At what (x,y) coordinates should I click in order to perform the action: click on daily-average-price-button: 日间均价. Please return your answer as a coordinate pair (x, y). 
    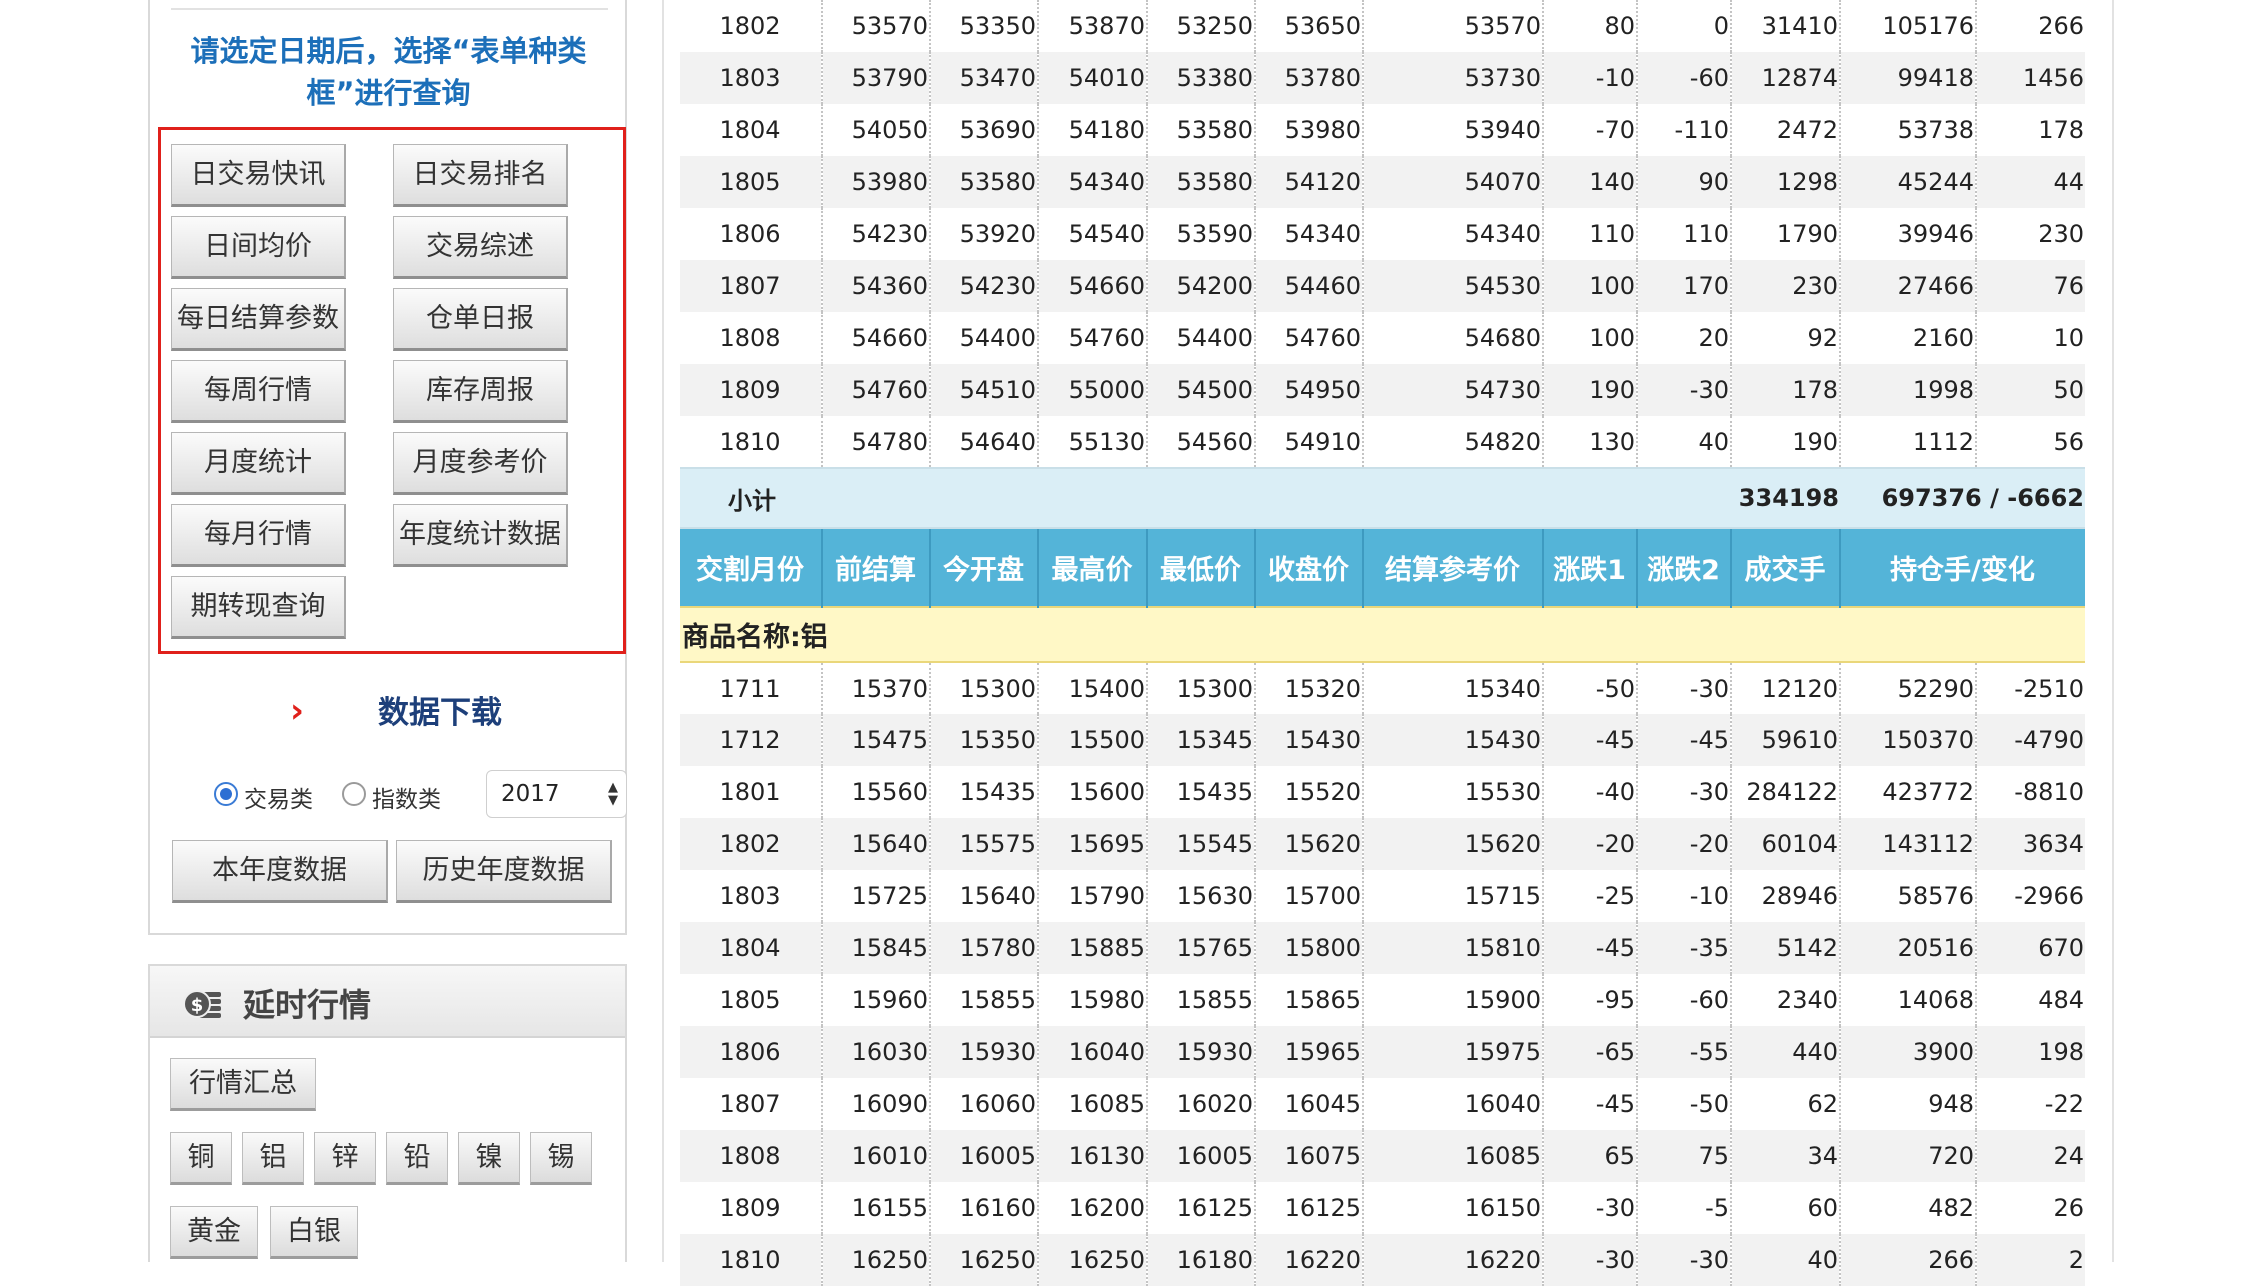
    Looking at the image, I should click on (258, 247).